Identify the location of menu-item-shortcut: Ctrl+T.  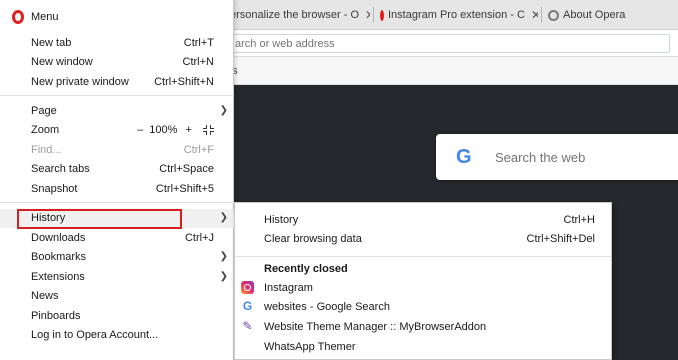
(198, 43).